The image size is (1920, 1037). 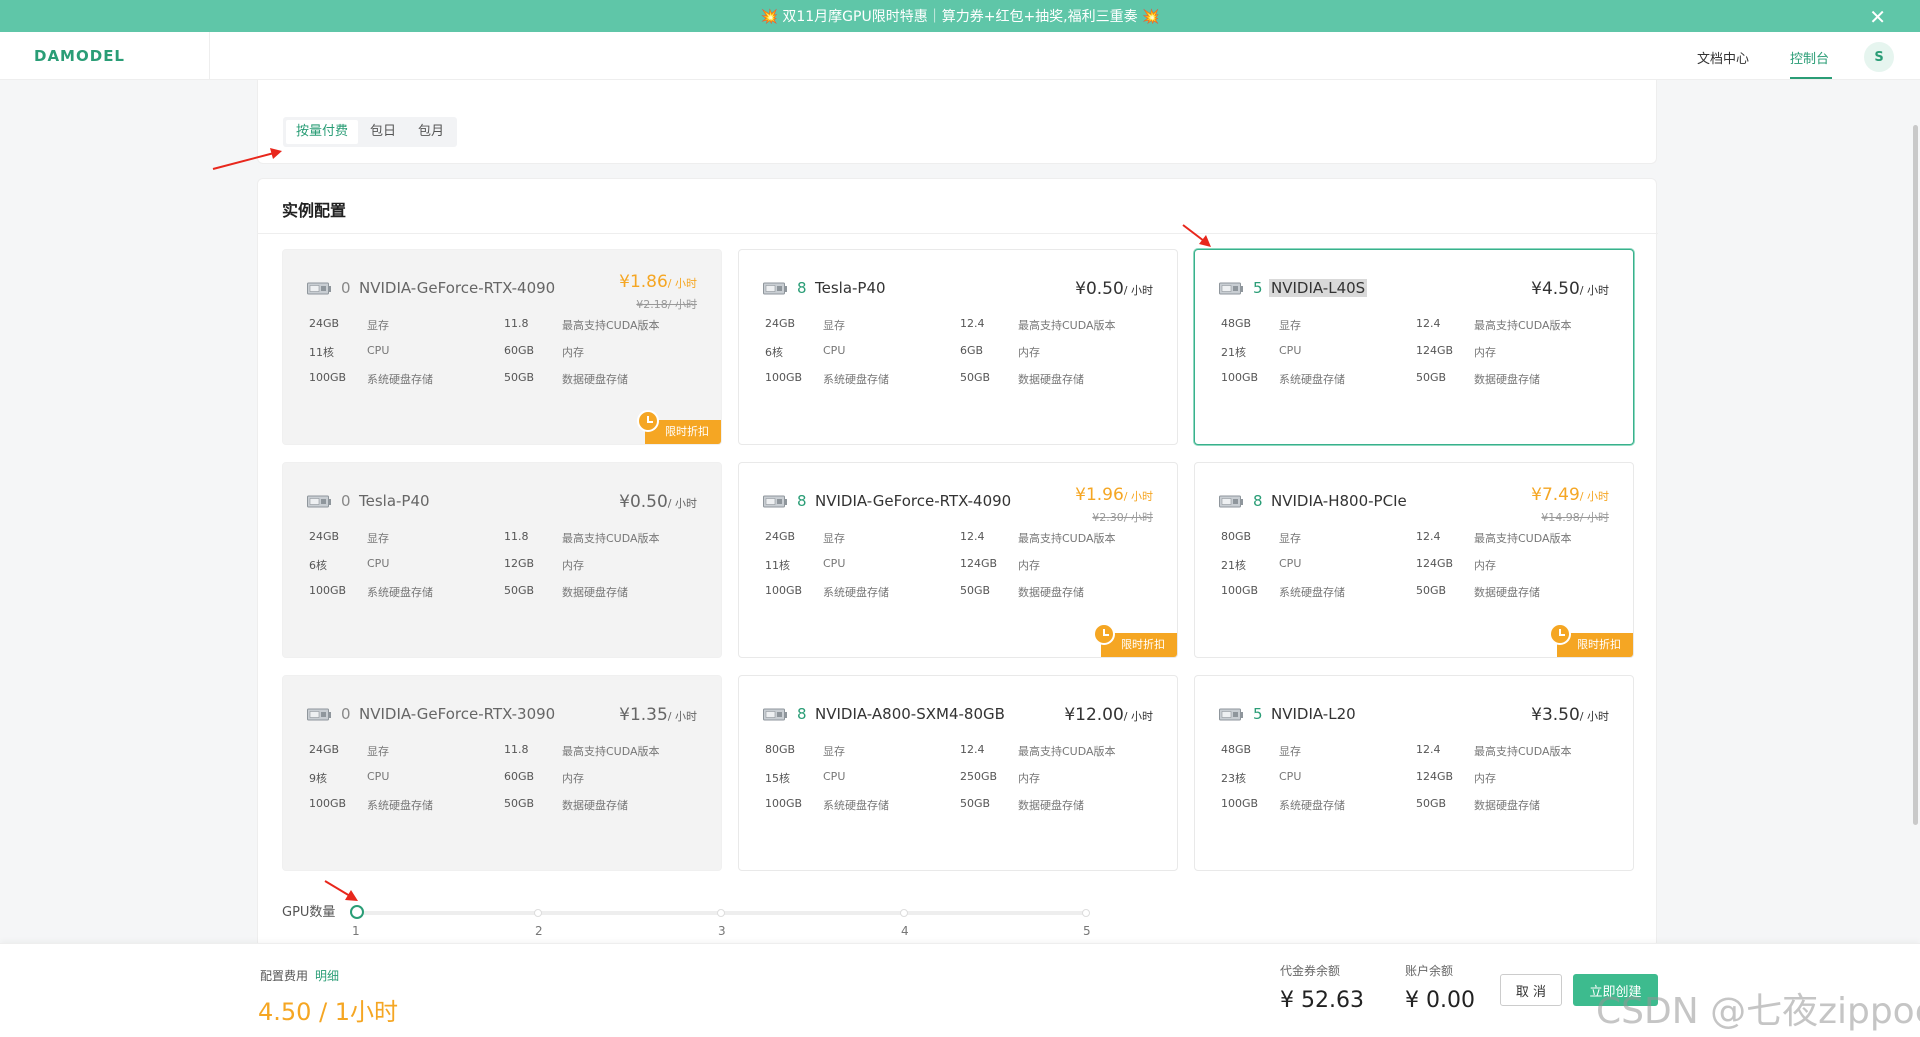 I want to click on spec-value: 11核, so click(x=777, y=565).